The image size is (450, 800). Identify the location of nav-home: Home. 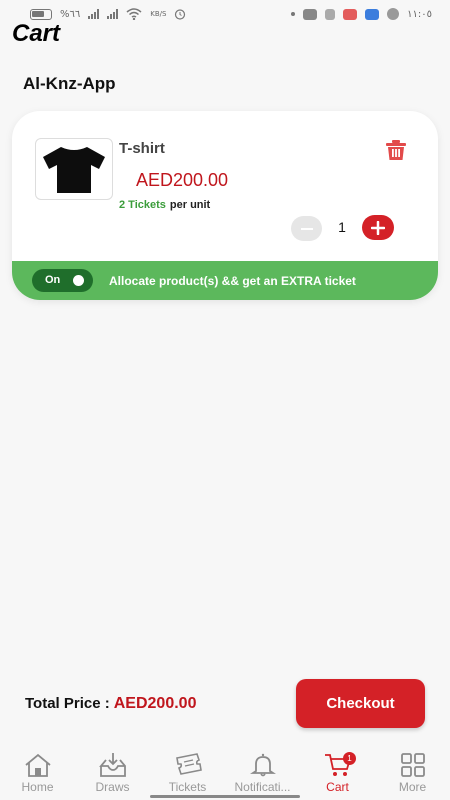
(37, 772).